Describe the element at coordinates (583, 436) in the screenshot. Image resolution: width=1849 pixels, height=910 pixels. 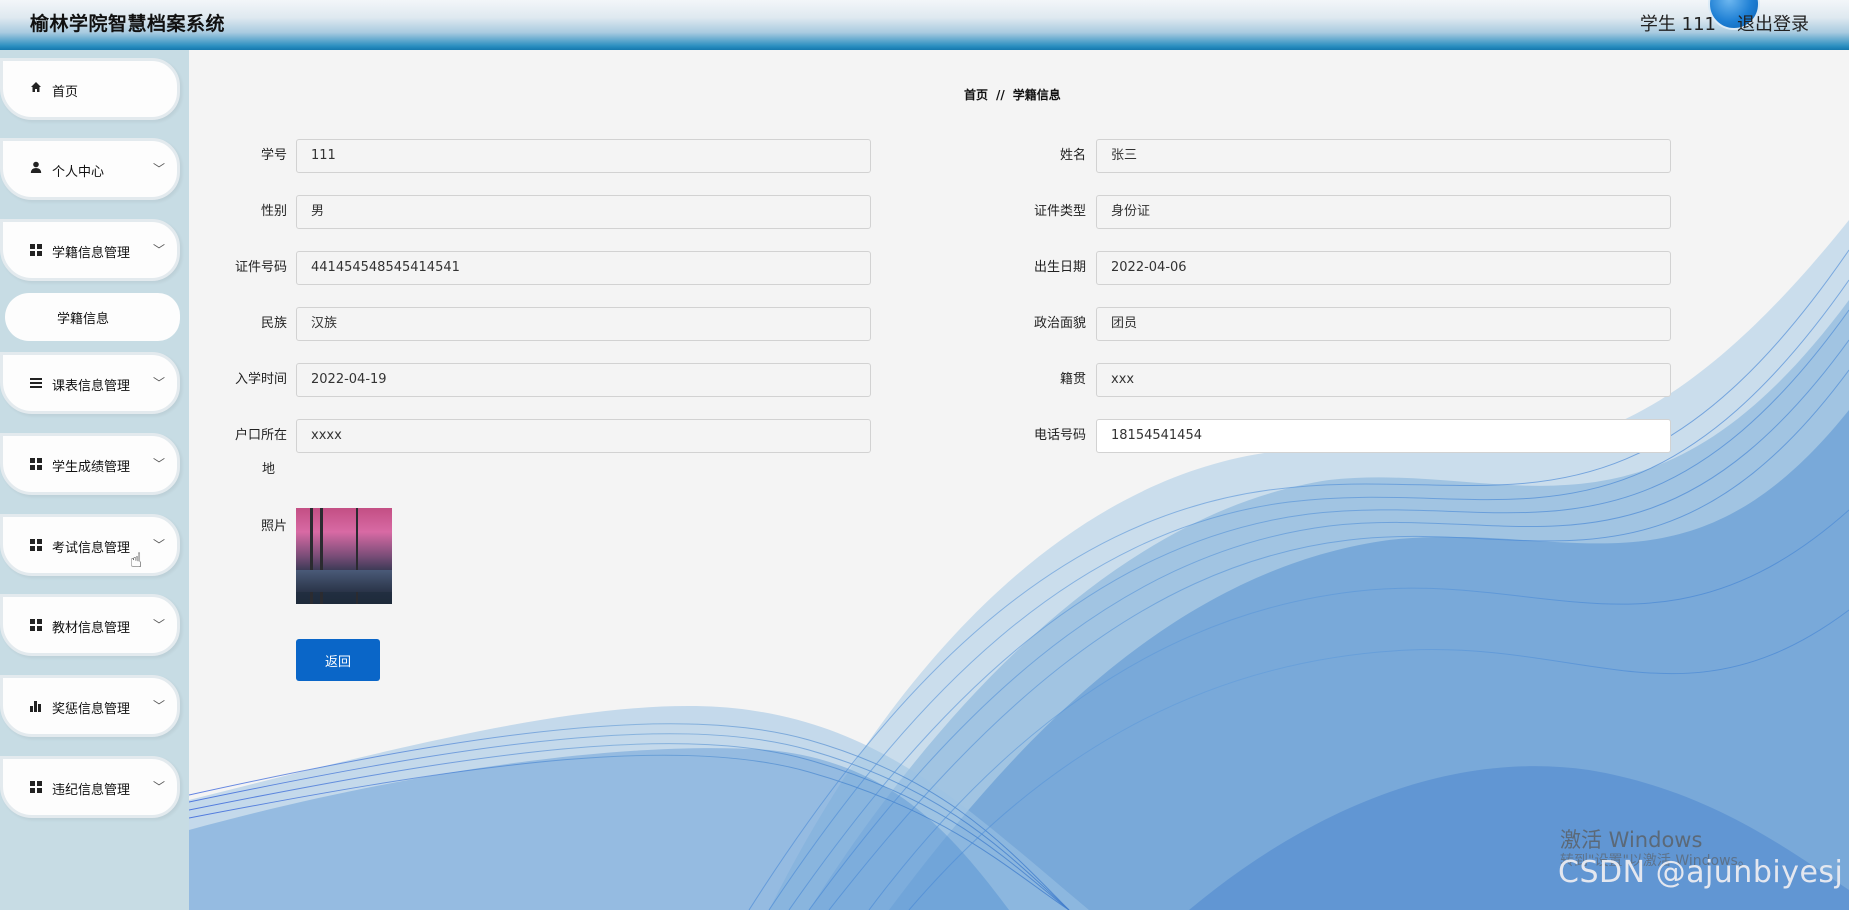
I see `household-location-field: xxxx` at that location.